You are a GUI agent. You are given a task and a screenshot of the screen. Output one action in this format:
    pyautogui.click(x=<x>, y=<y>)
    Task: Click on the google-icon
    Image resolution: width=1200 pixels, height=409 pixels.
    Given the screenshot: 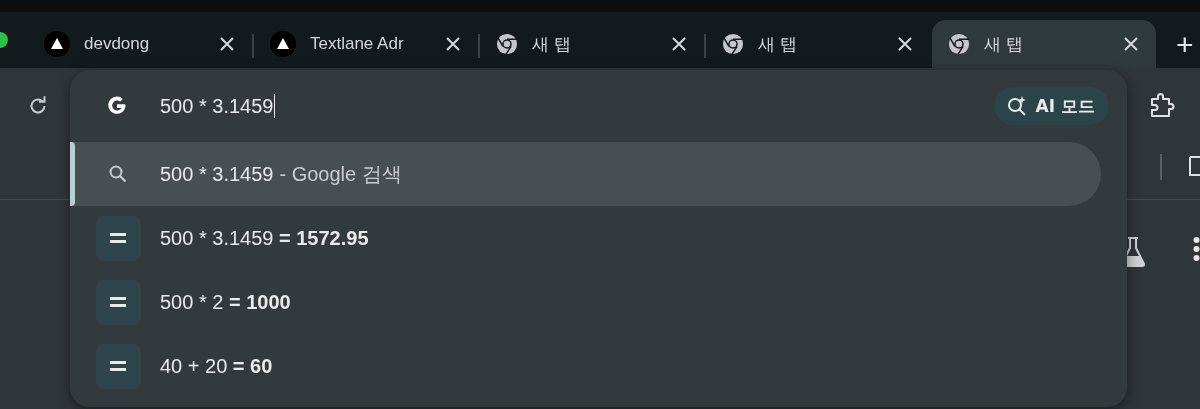 What is the action you would take?
    pyautogui.click(x=117, y=106)
    